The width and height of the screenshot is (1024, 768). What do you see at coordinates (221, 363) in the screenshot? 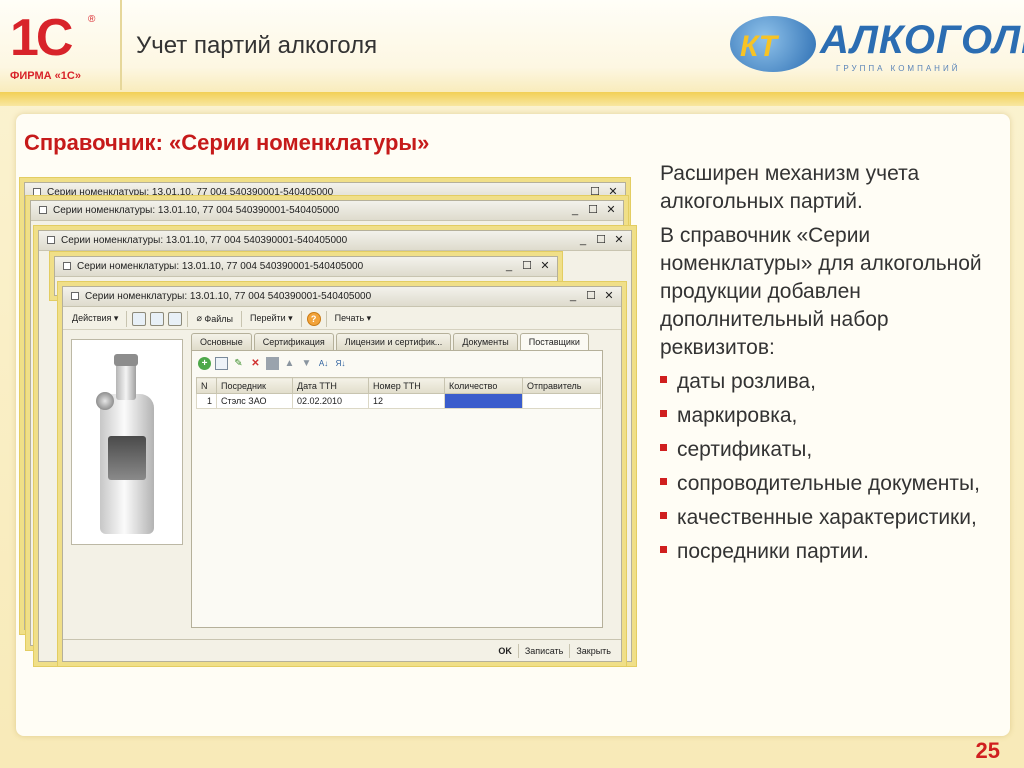
I see `copy-row-icon` at bounding box center [221, 363].